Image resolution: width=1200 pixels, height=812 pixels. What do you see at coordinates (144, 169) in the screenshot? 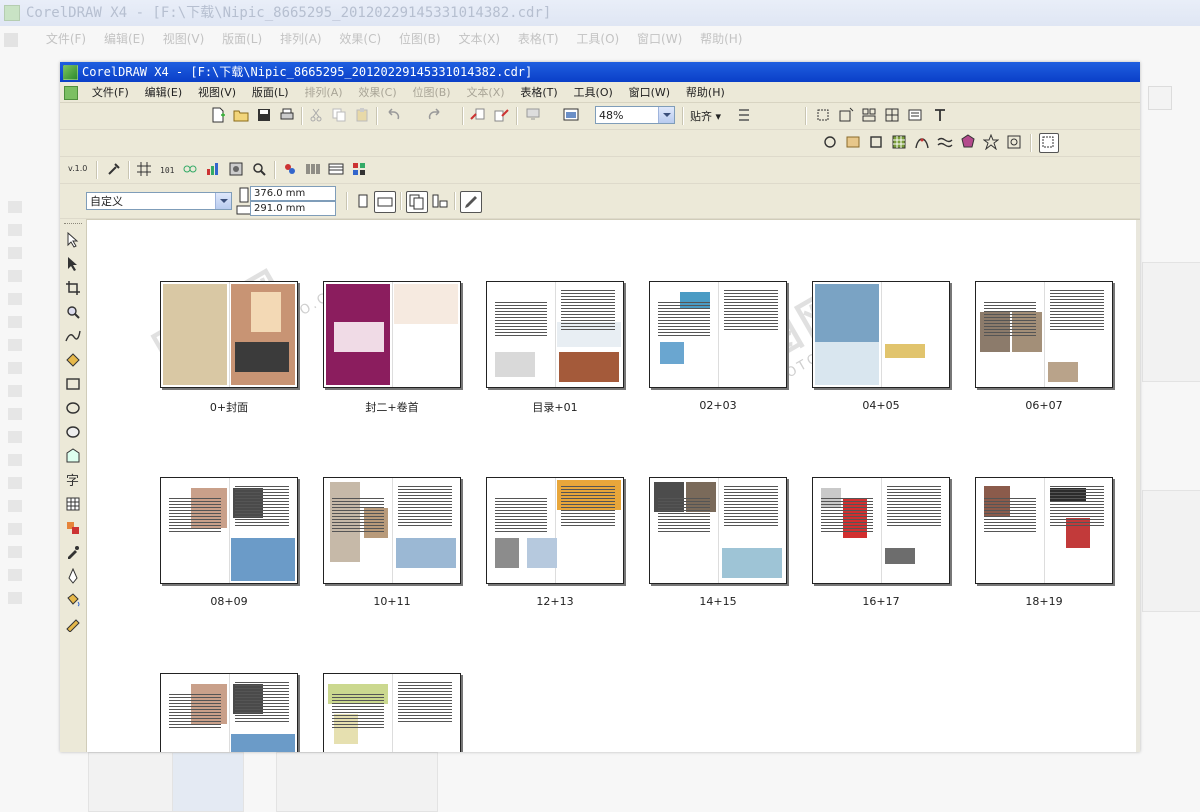
I see `grid-icon` at bounding box center [144, 169].